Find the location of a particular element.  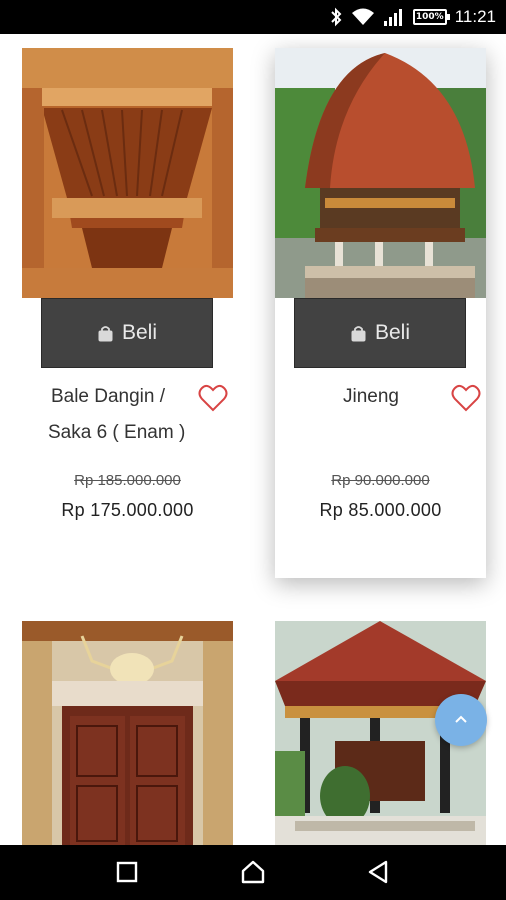

original-price: Rp 90.000.000 is located at coordinates (380, 480).